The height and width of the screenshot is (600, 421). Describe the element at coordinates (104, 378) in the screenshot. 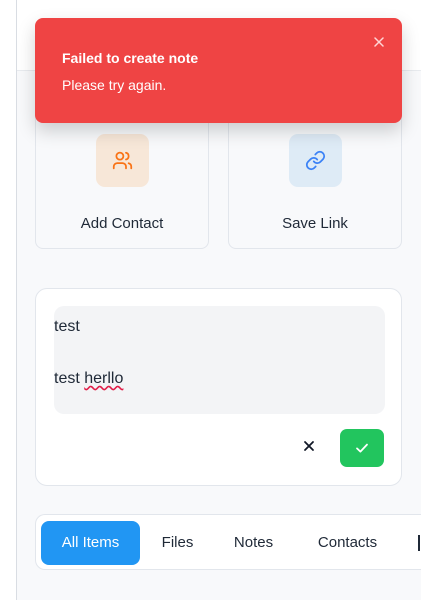

I see `misspelled-word: herllo` at that location.